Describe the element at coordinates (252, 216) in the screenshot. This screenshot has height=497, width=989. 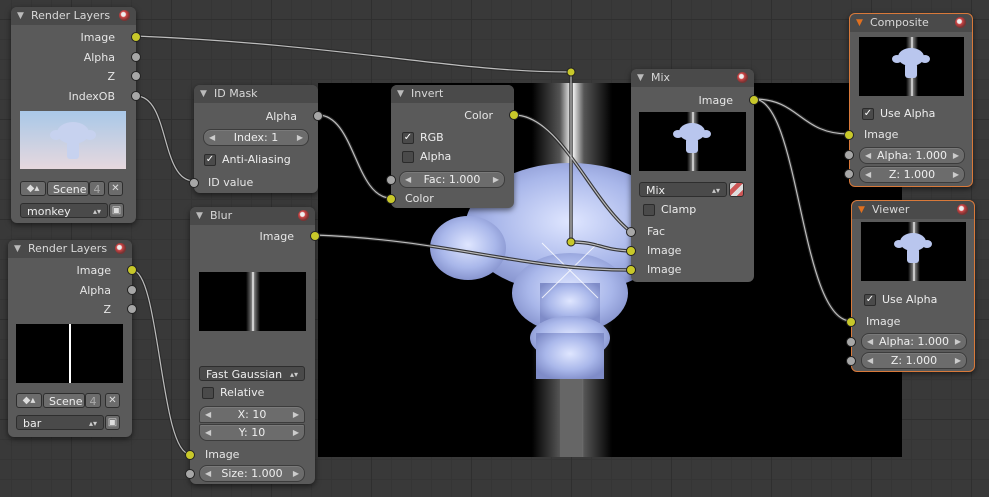
I see `node-header: ▼ Blur` at that location.